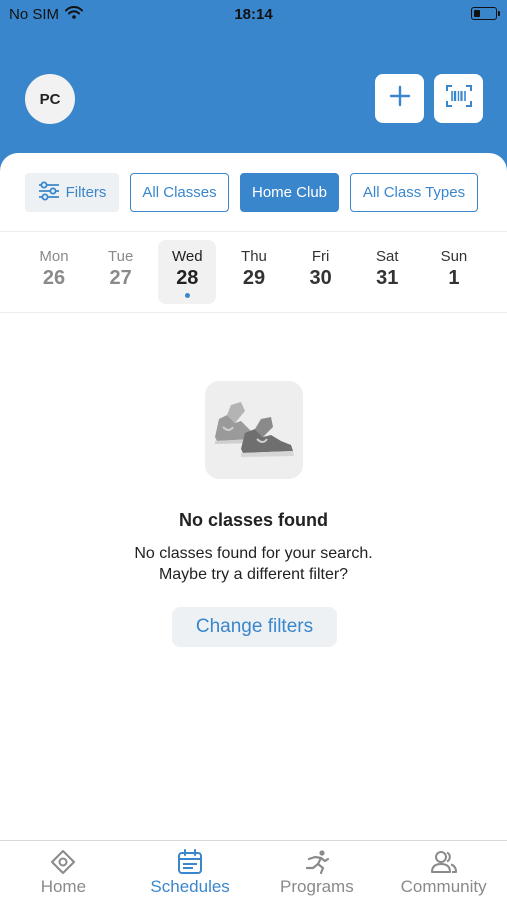 This screenshot has height=900, width=507. What do you see at coordinates (476, 13) in the screenshot?
I see `battery-fill` at bounding box center [476, 13].